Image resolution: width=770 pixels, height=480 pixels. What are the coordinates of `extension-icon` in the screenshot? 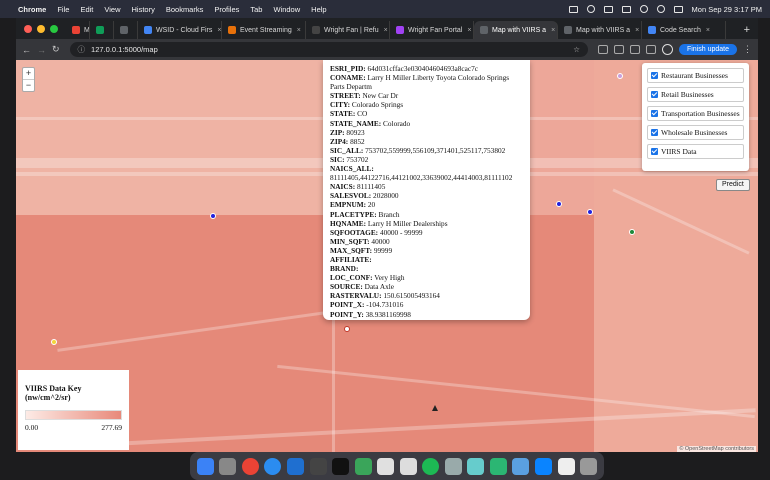 It's located at (618, 49).